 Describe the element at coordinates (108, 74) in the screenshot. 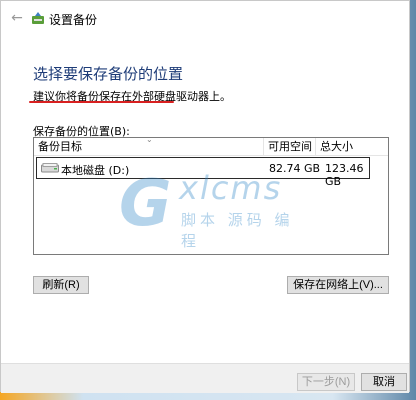

I see `page-heading: 选择要保存备份的位置` at that location.